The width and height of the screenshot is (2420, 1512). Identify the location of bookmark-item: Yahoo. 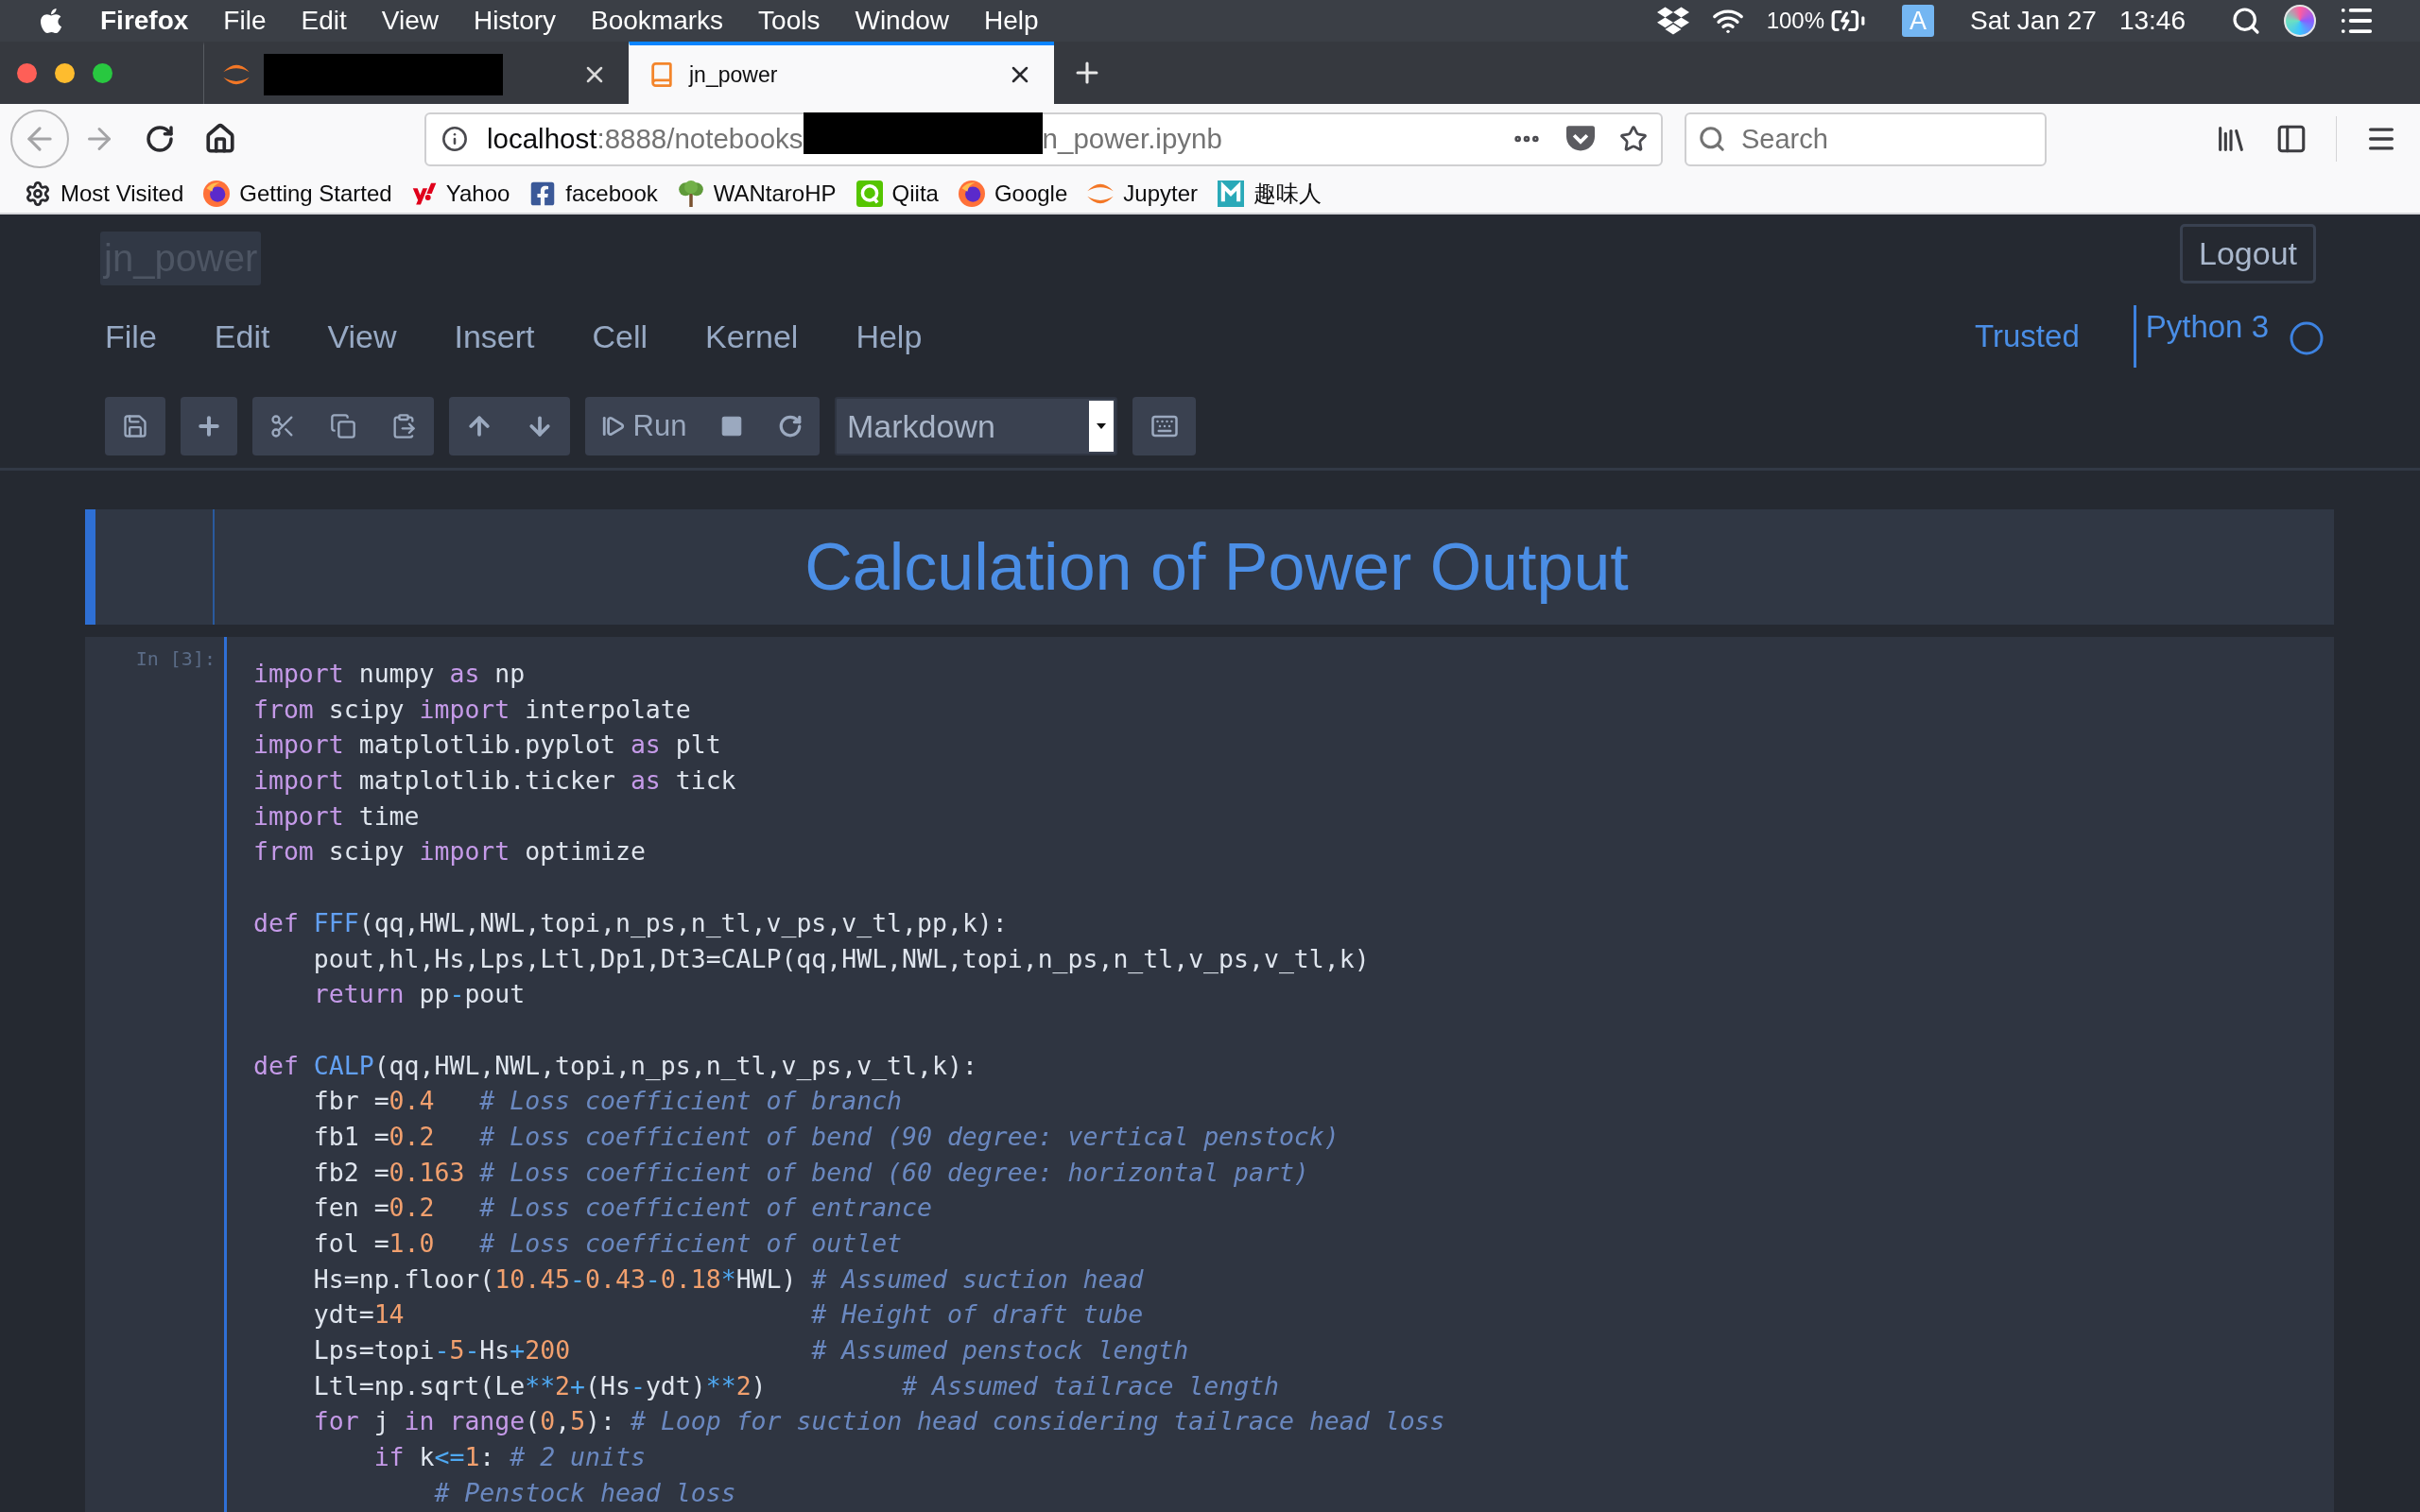
(460, 193).